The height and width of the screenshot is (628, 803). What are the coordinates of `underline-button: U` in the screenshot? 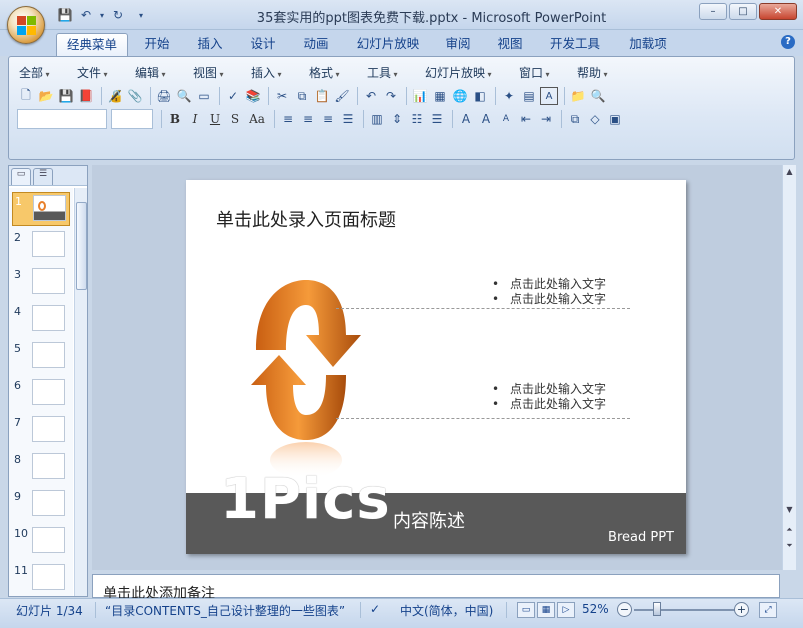 It's located at (215, 119).